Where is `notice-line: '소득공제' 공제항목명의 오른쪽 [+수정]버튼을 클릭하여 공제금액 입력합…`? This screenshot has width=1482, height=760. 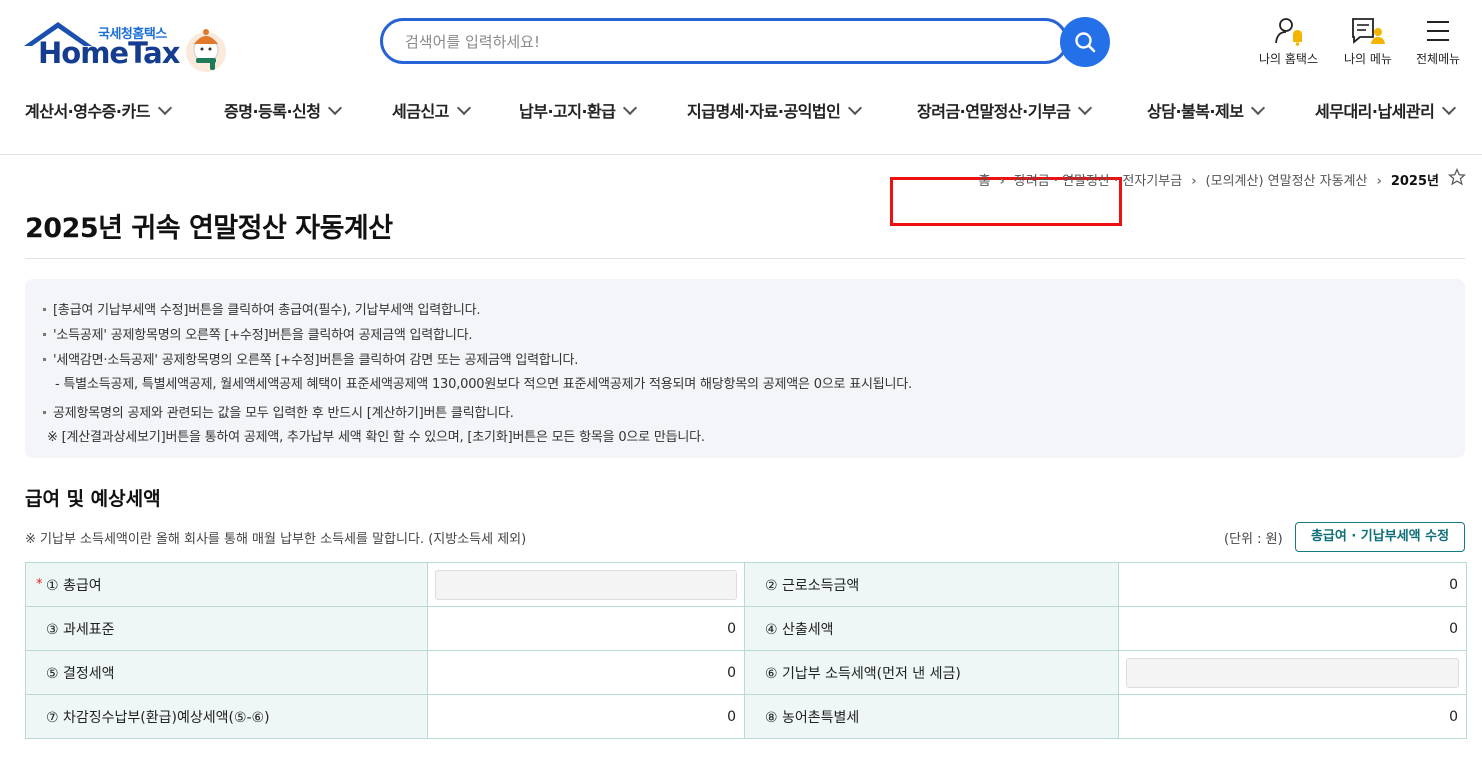
notice-line: '소득공제' 공제항목명의 오른쪽 [+수정]버튼을 클릭하여 공제금액 입력합… is located at coordinates (257, 333).